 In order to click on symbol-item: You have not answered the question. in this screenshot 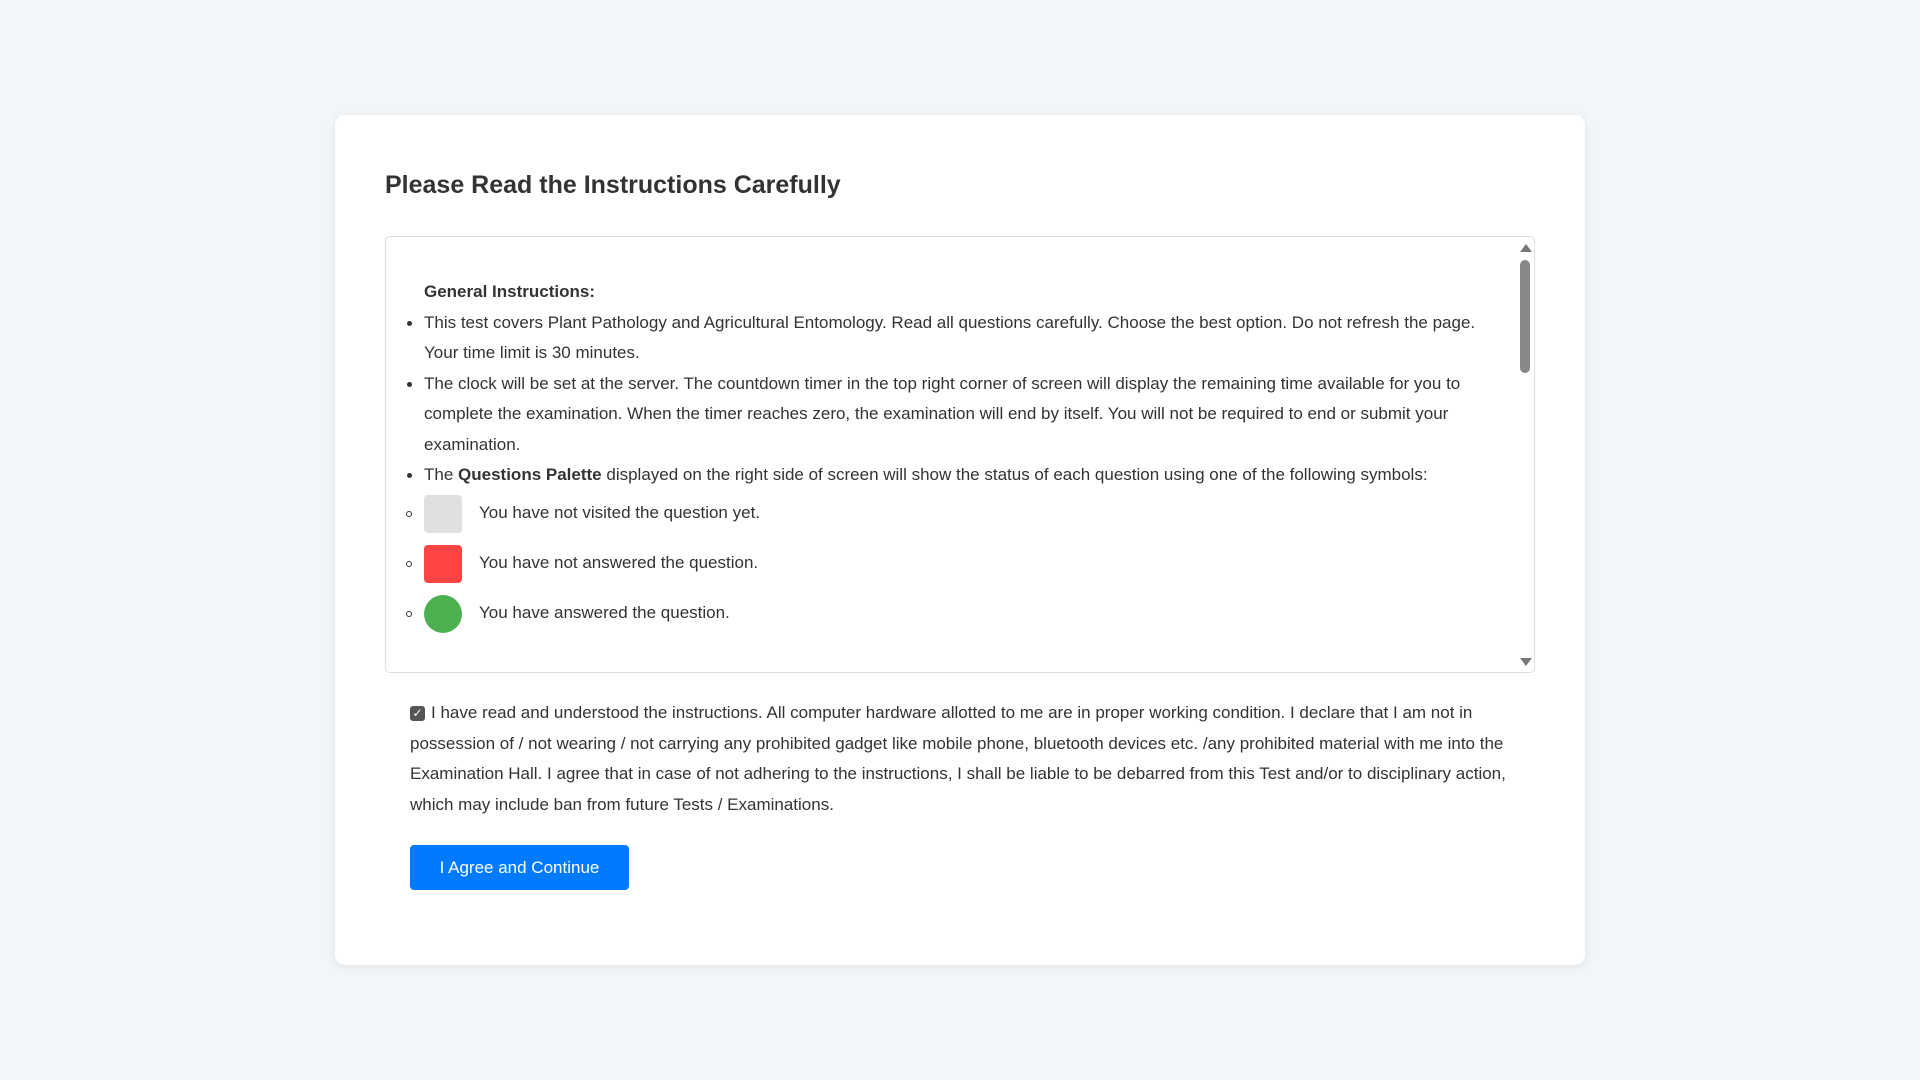, I will do `click(961, 563)`.